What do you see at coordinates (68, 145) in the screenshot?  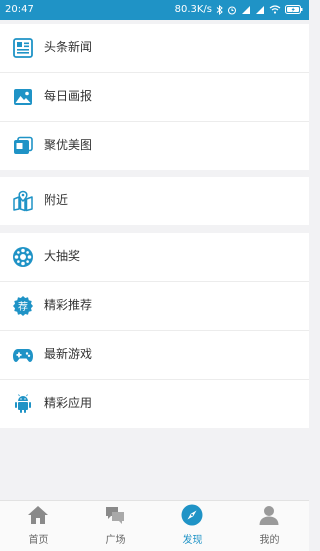 I see `menu-item-label: 聚优美图` at bounding box center [68, 145].